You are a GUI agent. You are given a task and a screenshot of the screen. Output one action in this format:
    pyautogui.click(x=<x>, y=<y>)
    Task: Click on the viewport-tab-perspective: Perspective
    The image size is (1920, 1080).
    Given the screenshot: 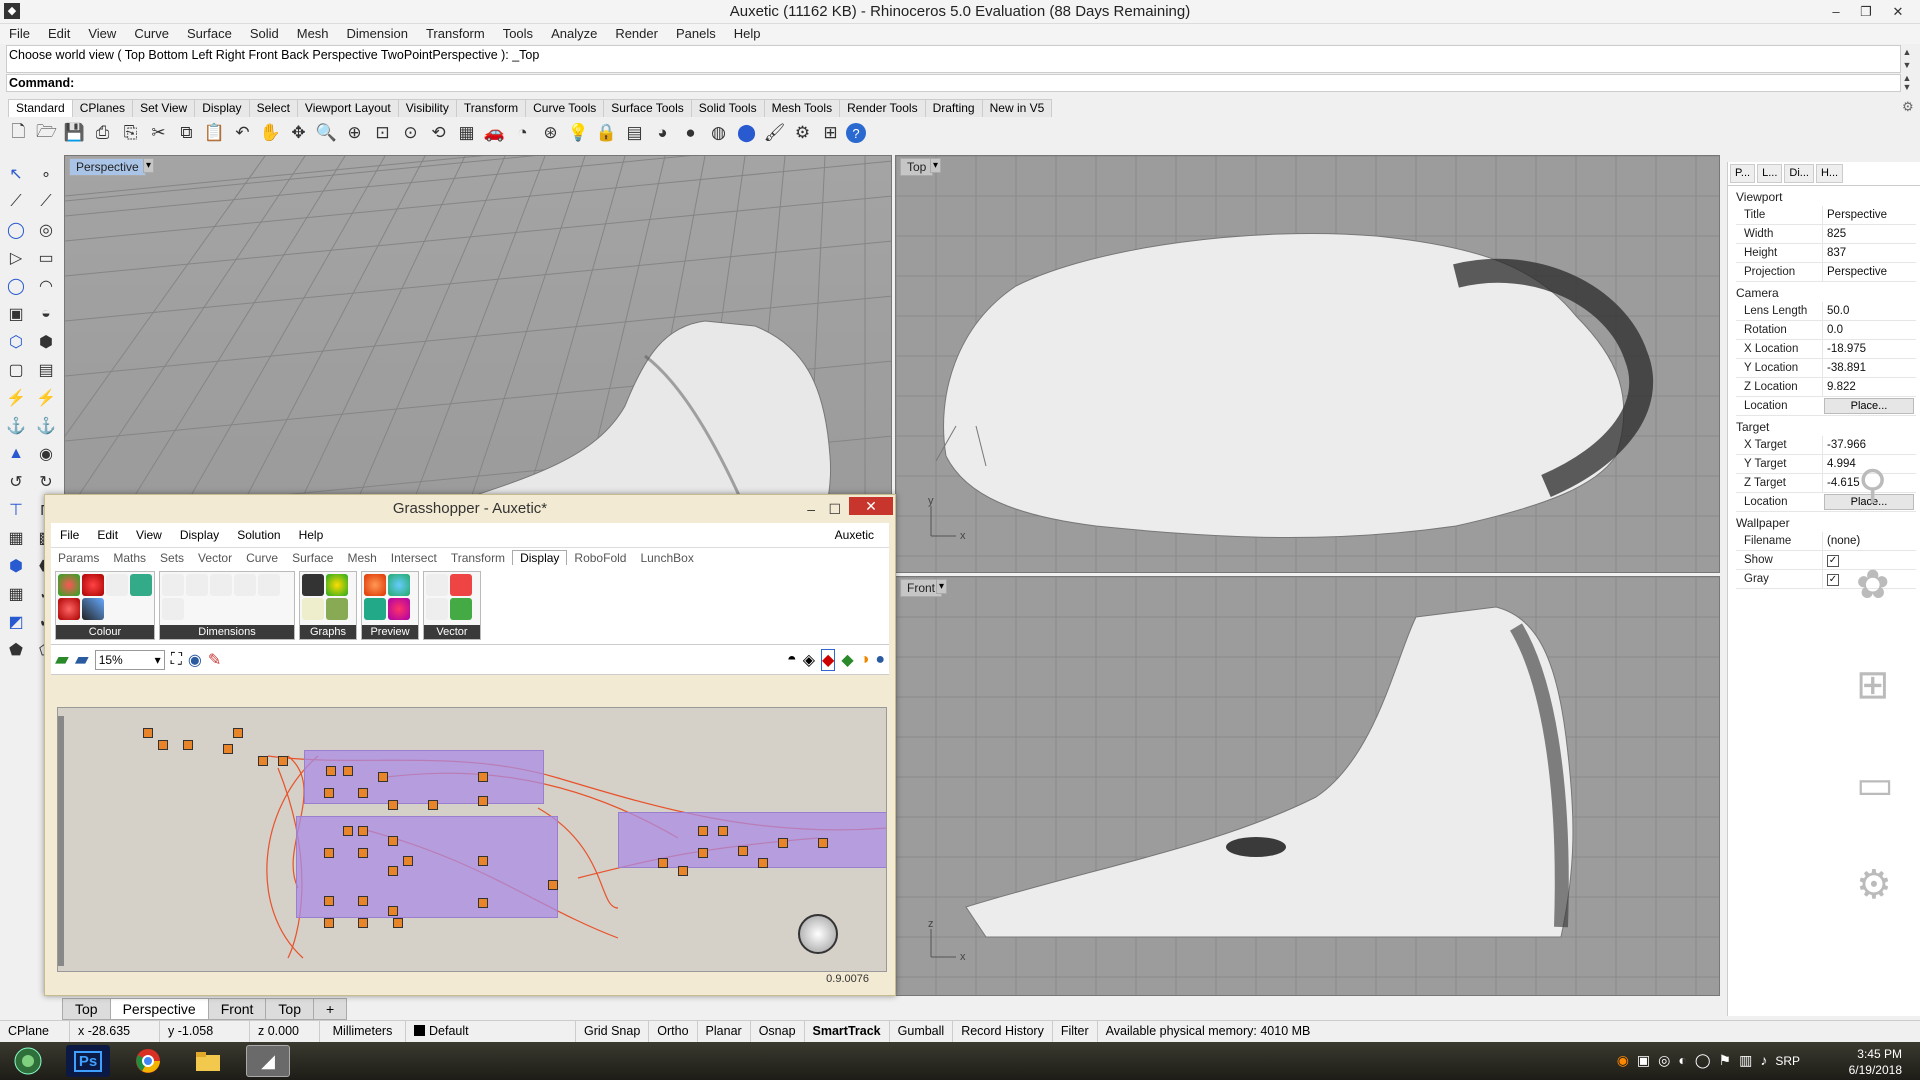 What is the action you would take?
    pyautogui.click(x=159, y=1009)
    